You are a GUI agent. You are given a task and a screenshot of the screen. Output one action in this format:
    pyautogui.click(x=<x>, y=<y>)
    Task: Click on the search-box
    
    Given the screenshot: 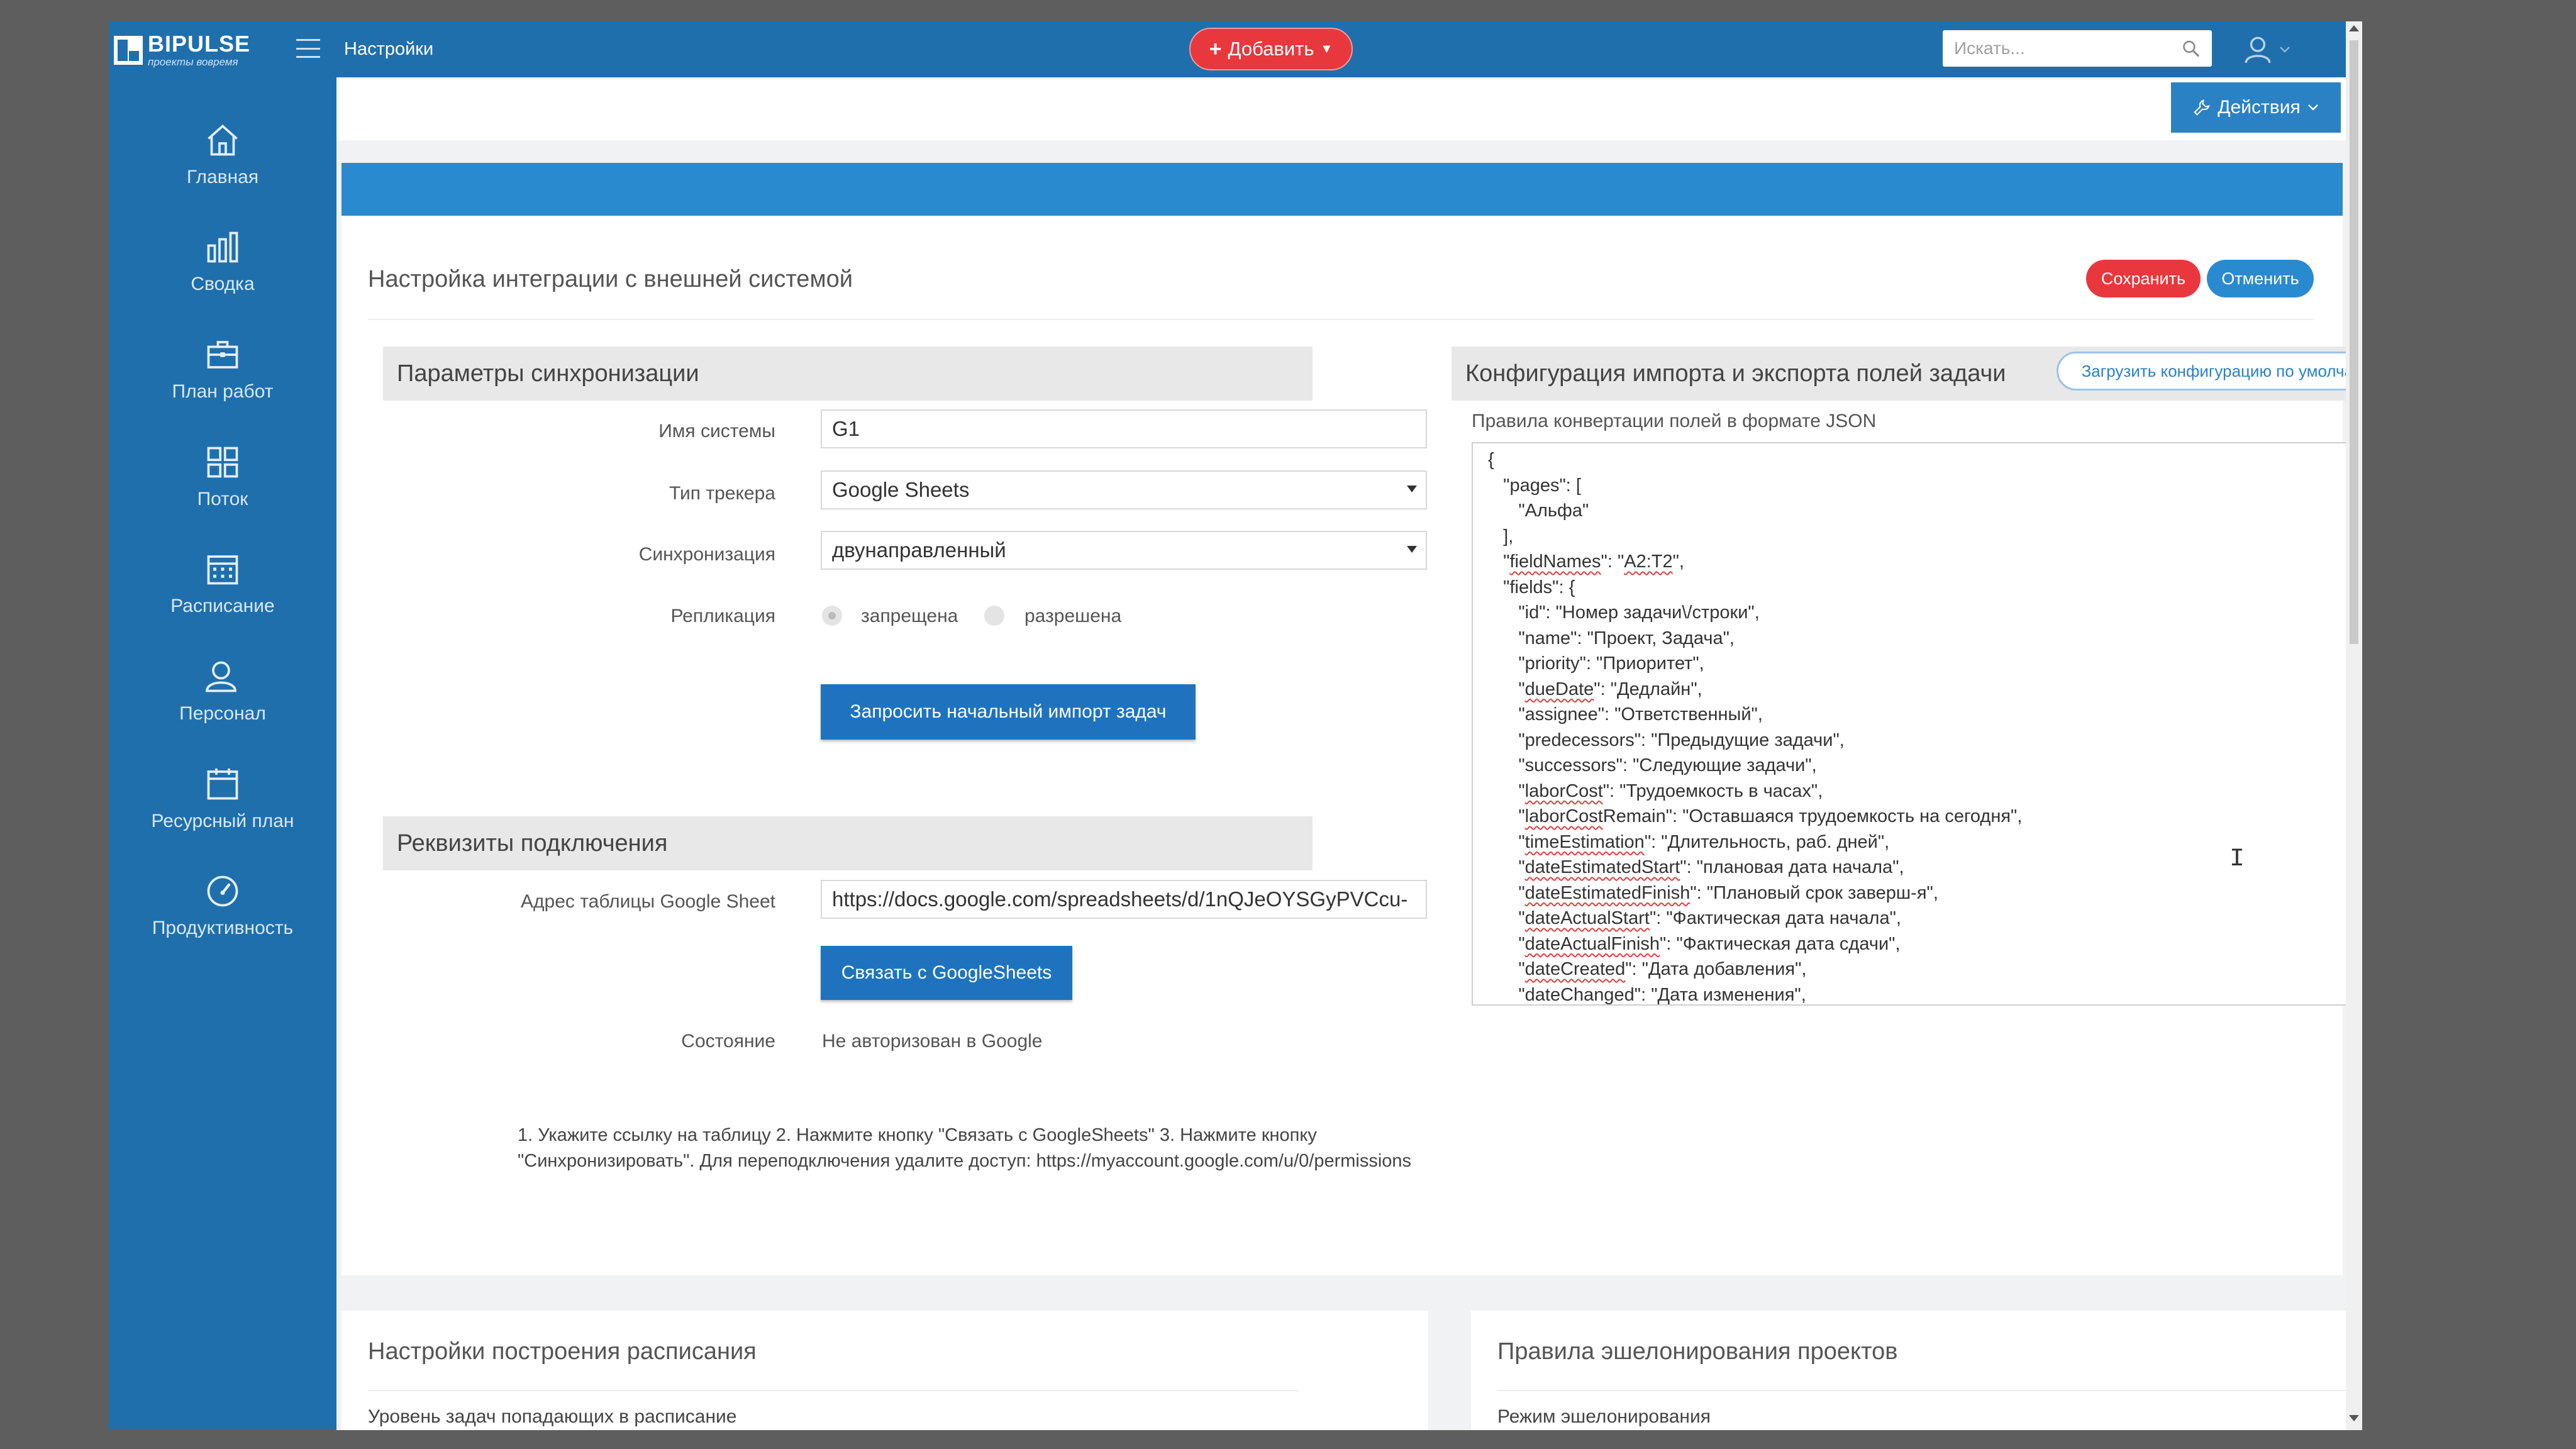 What is the action you would take?
    pyautogui.click(x=2077, y=48)
    